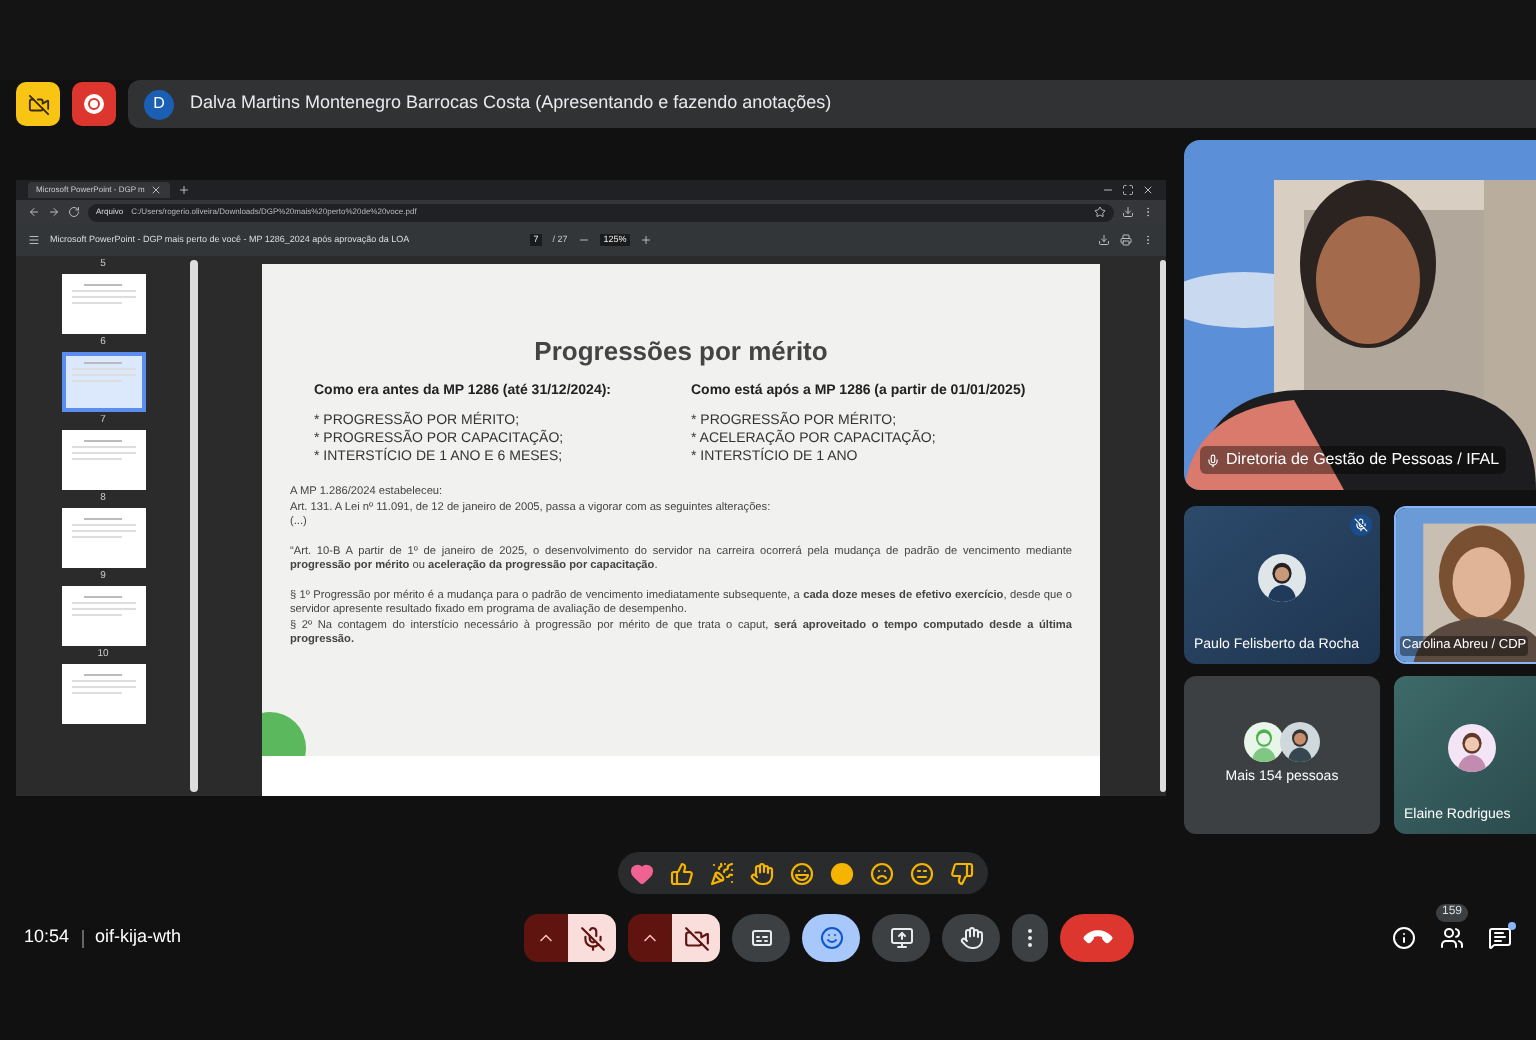  What do you see at coordinates (47, 937) in the screenshot?
I see `meeting-time: 10:54` at bounding box center [47, 937].